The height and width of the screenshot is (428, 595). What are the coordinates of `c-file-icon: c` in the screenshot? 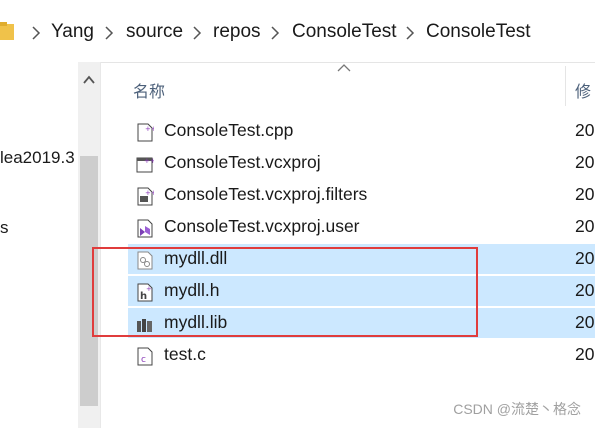 It's located at (145, 356).